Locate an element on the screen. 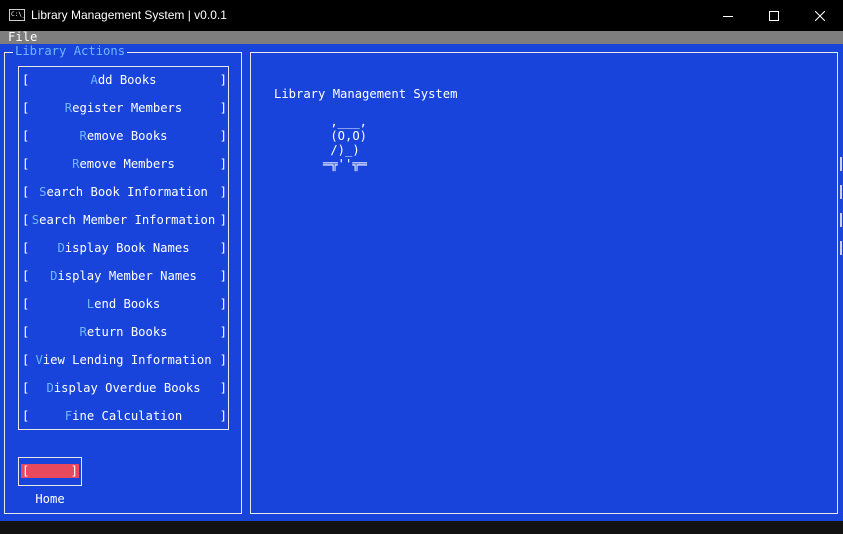 This screenshot has width=843, height=534. action-label: Return Books is located at coordinates (123, 332).